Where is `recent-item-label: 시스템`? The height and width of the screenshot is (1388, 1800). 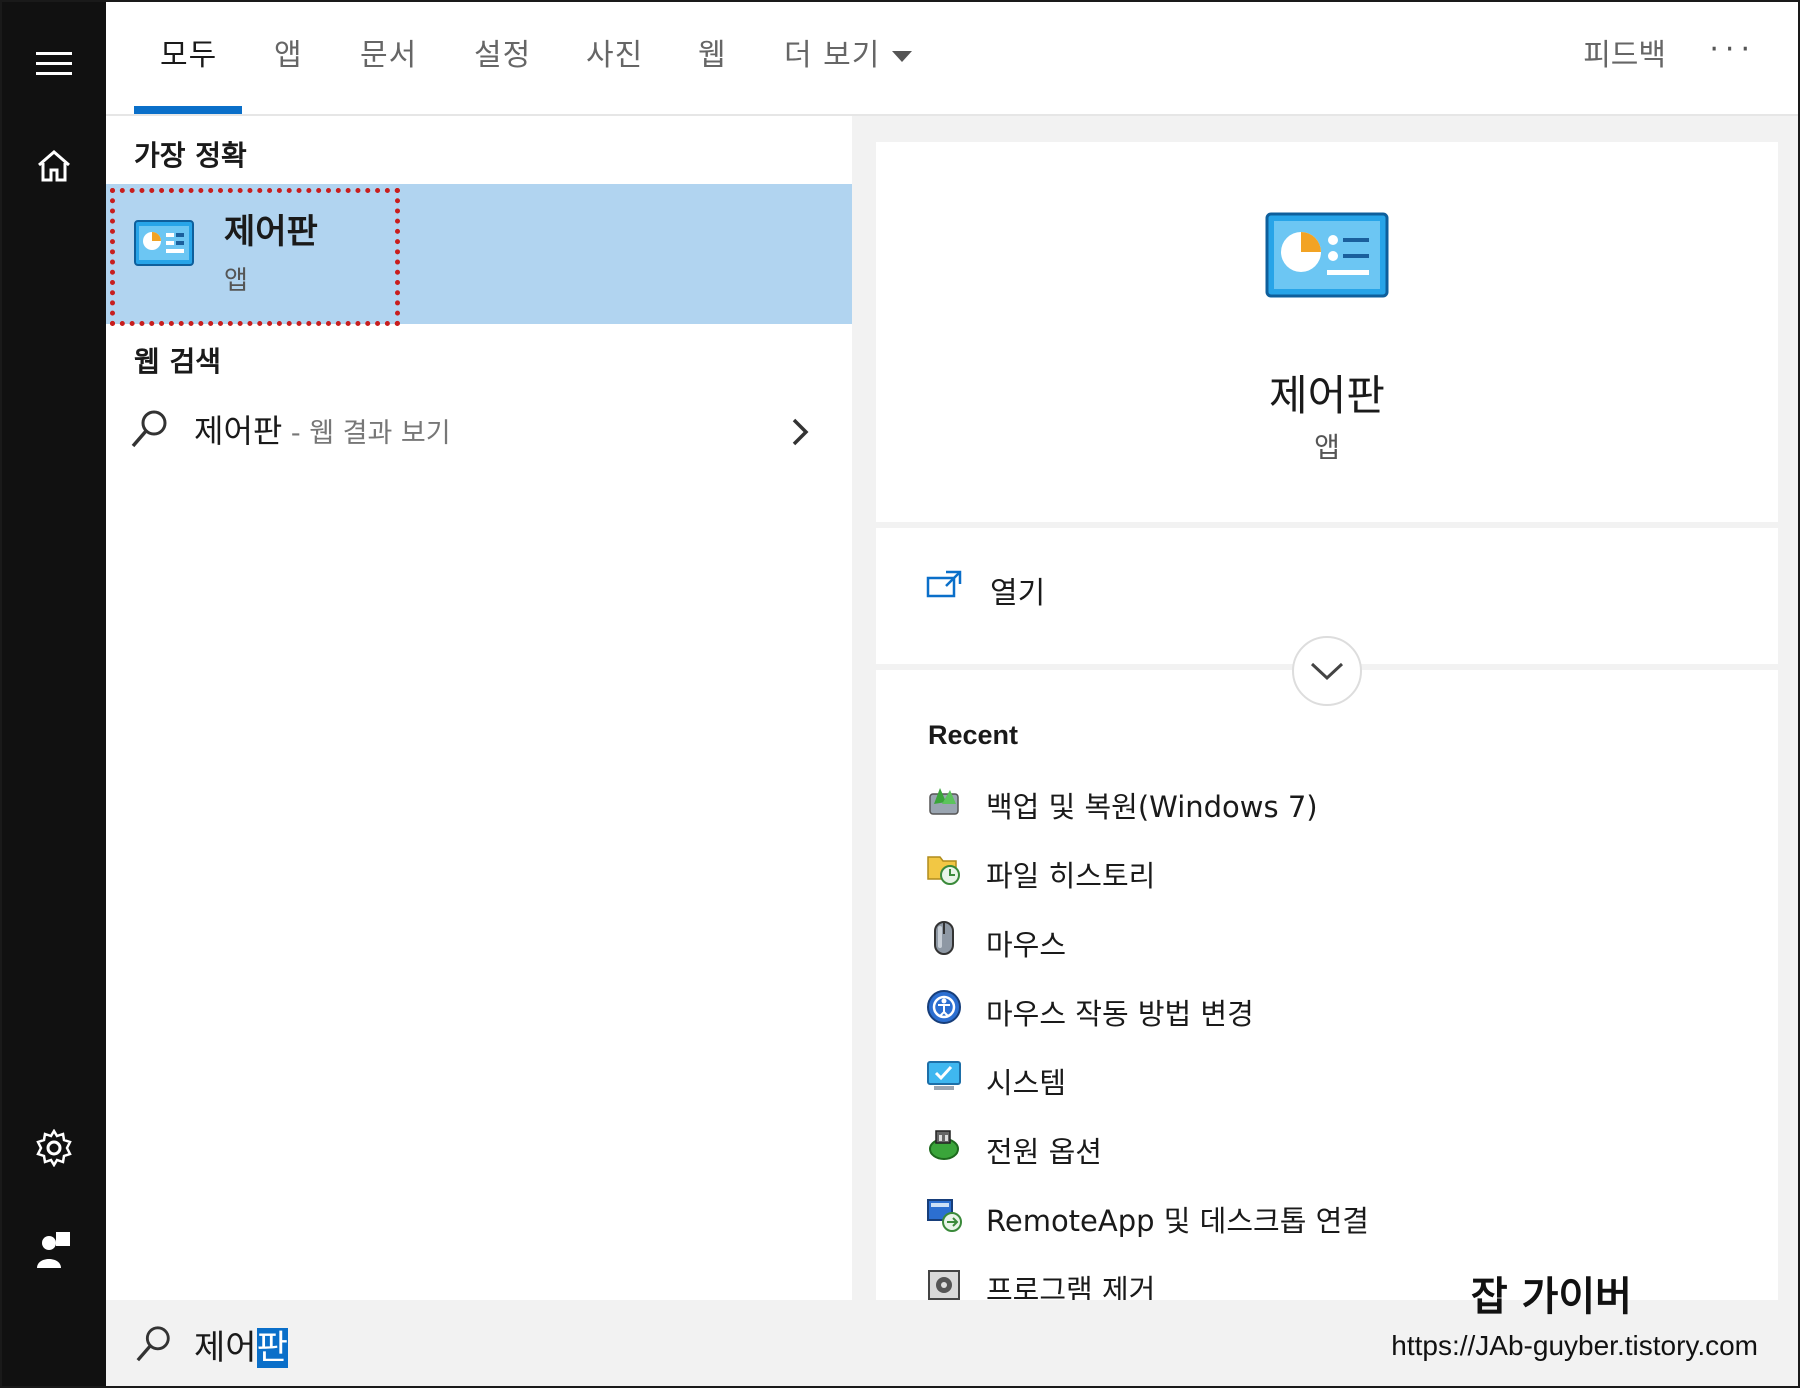
recent-item-label: 시스템 is located at coordinates (1026, 1083).